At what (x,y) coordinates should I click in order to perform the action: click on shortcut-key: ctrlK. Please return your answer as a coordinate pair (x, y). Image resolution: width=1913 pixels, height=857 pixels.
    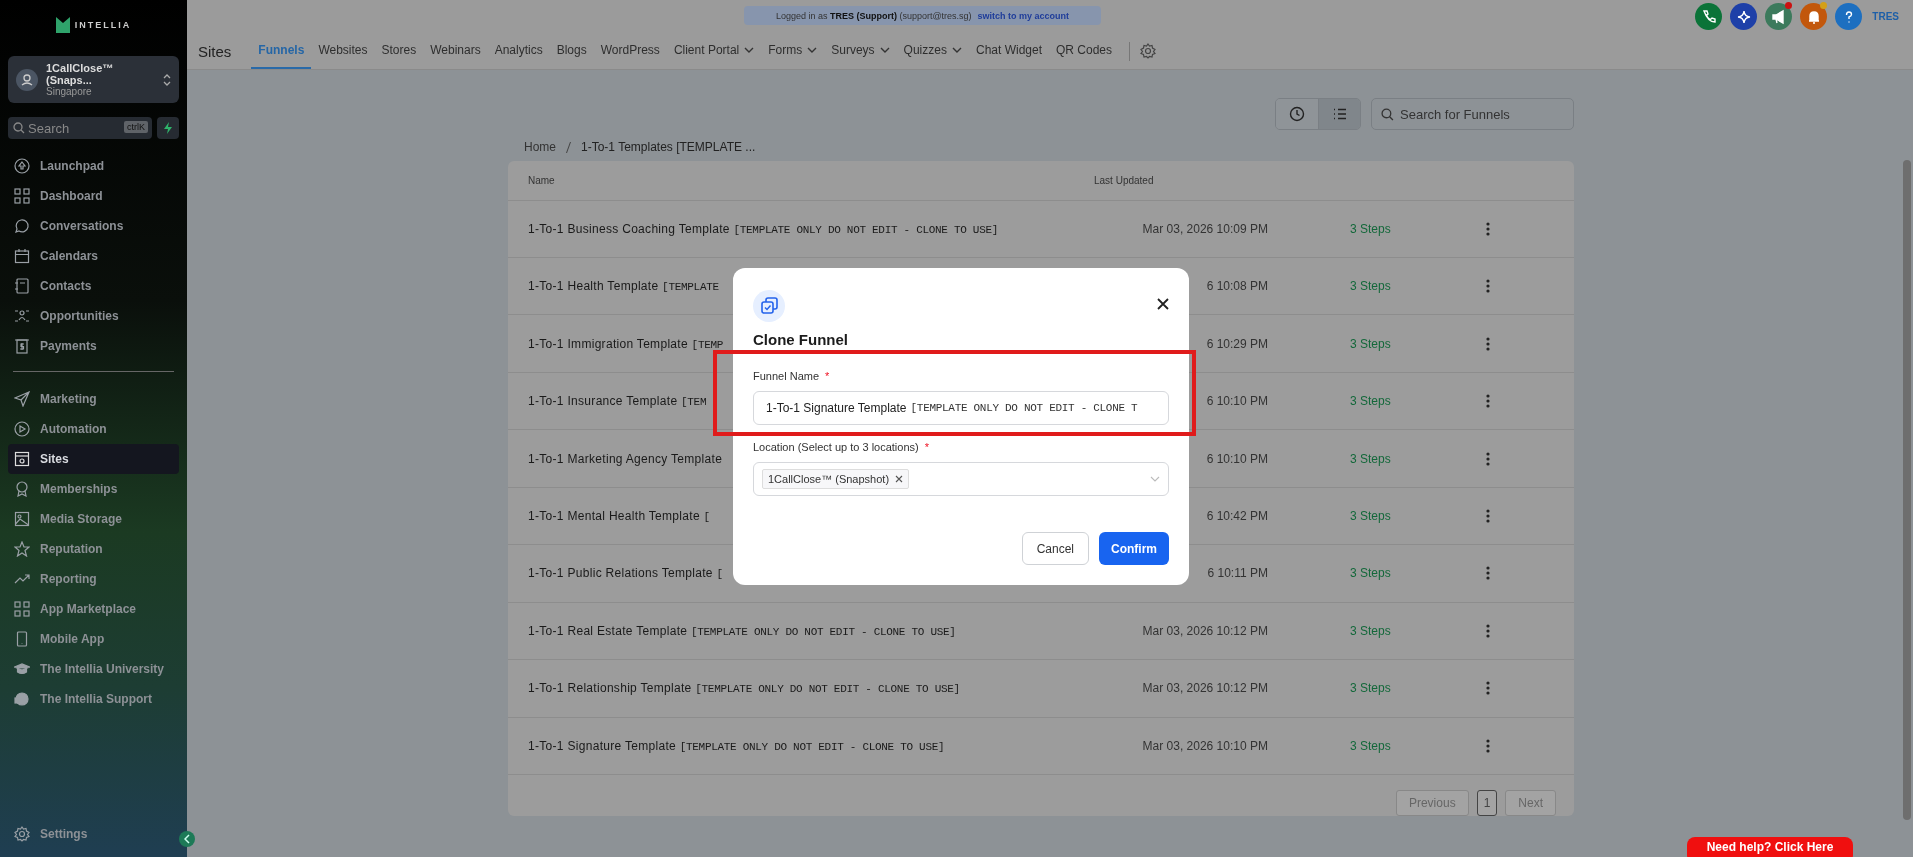
    Looking at the image, I should click on (136, 127).